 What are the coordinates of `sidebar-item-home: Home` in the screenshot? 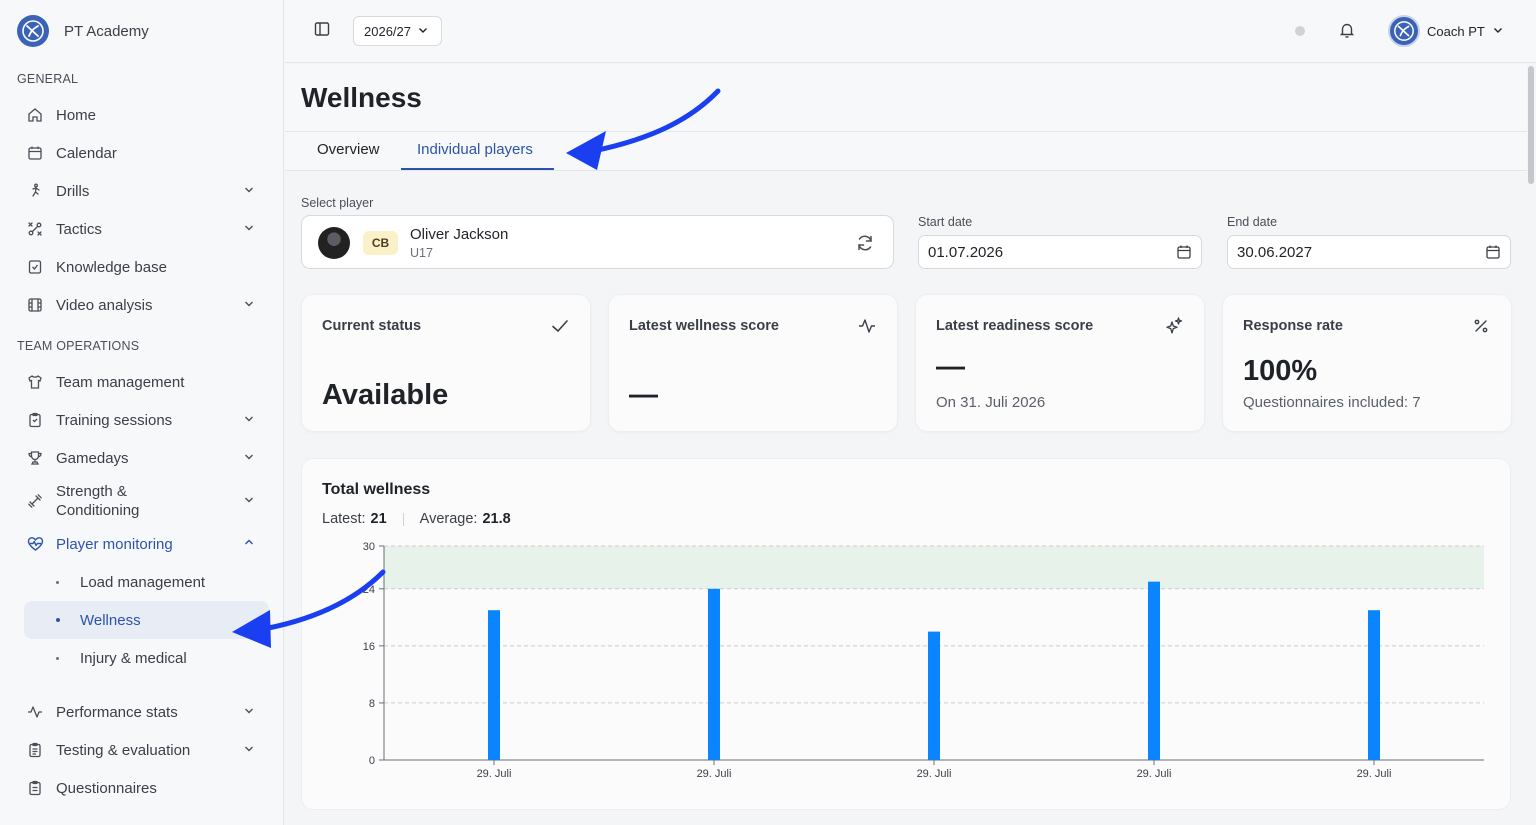 It's located at (141, 115).